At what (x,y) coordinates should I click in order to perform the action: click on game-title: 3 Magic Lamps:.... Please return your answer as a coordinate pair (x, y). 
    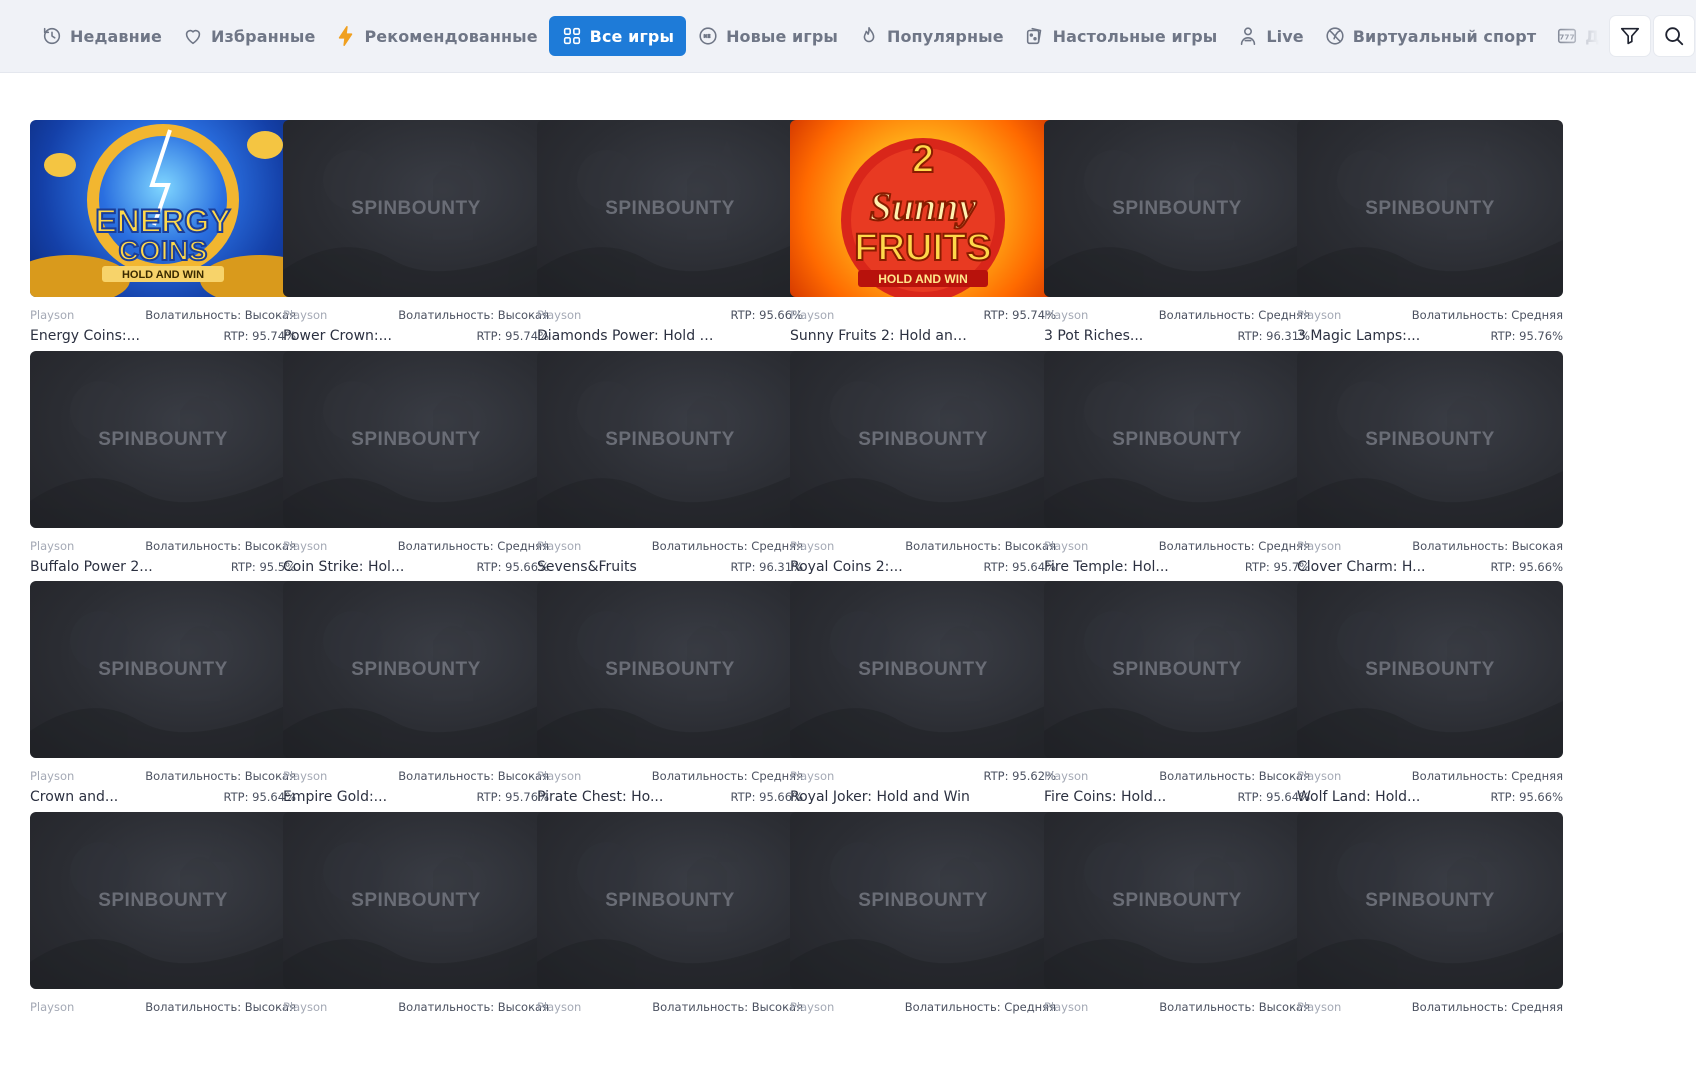
    Looking at the image, I should click on (1387, 336).